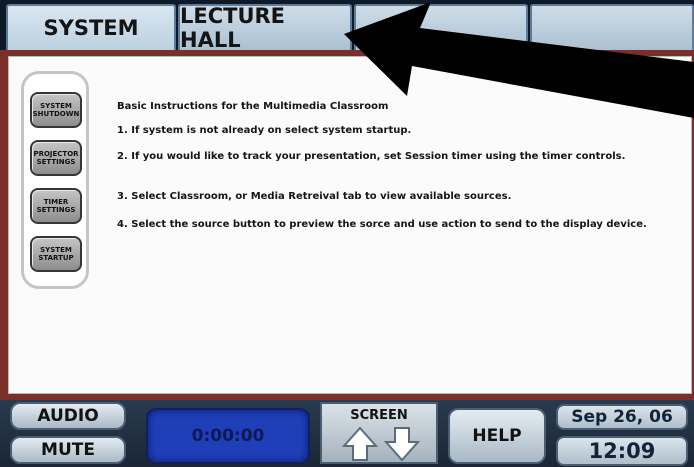 The width and height of the screenshot is (694, 467). I want to click on tab-system: SYSTEM, so click(91, 27).